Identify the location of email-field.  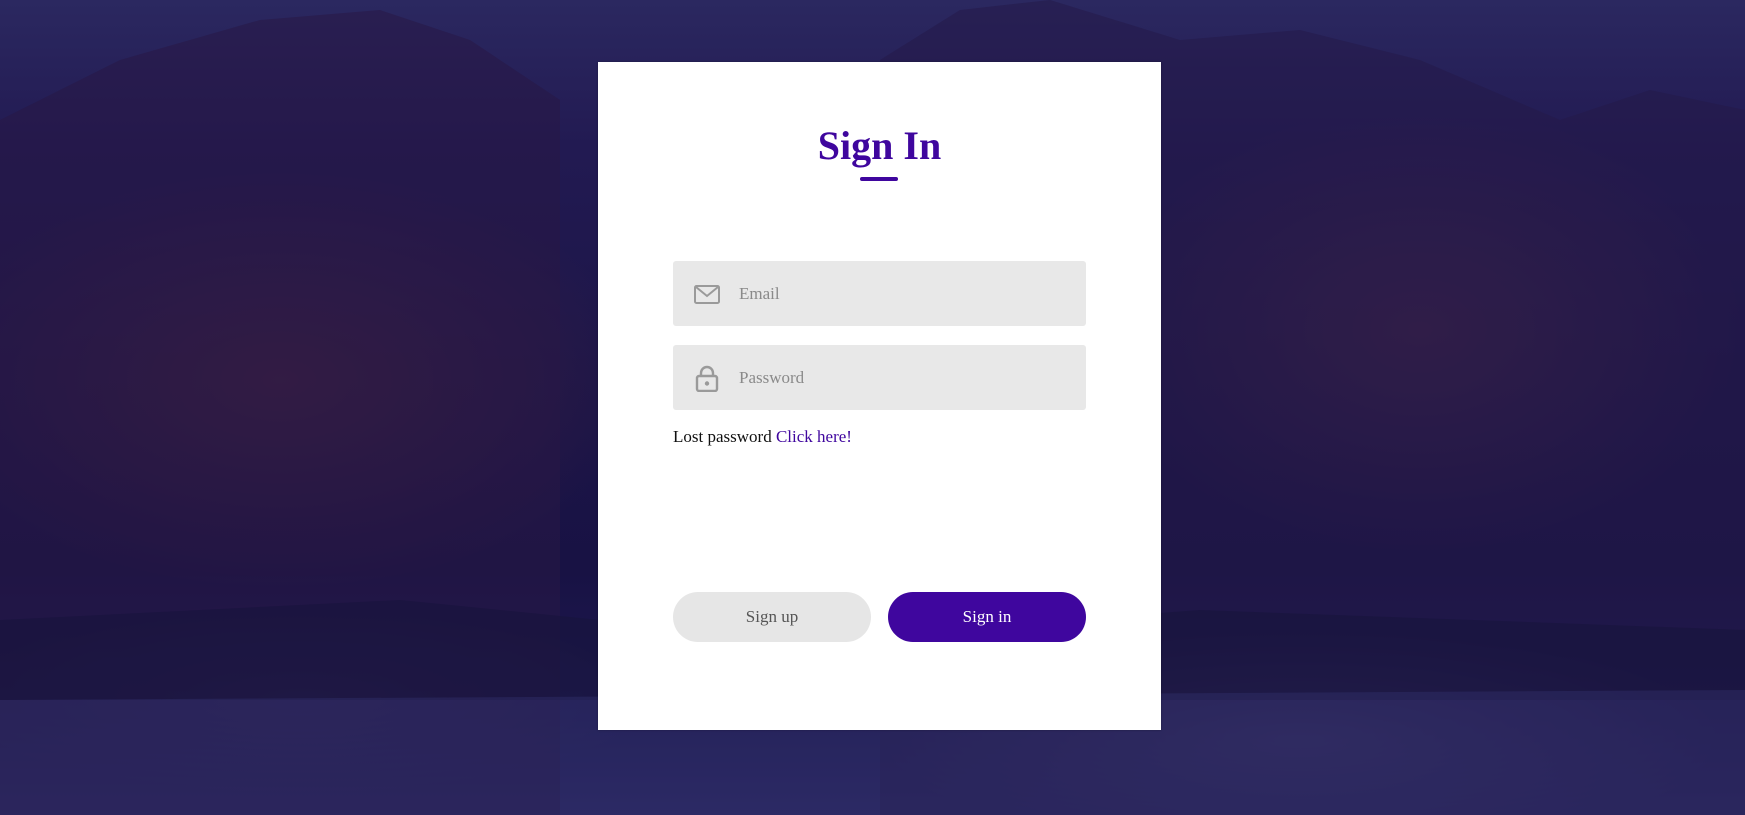
(879, 293).